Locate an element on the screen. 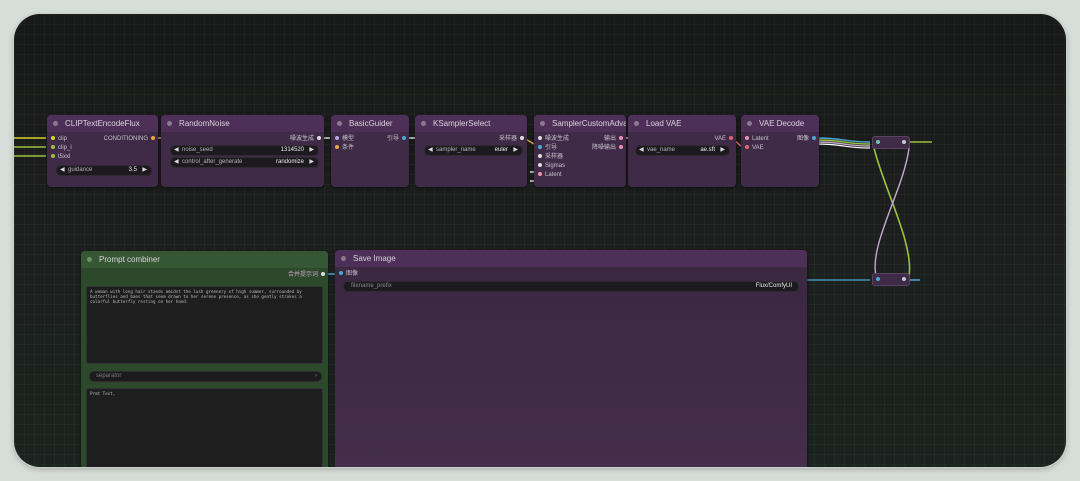 This screenshot has height=481, width=1080. node-vae-decode: VAE Decode Latent VAE 图像 is located at coordinates (780, 151).